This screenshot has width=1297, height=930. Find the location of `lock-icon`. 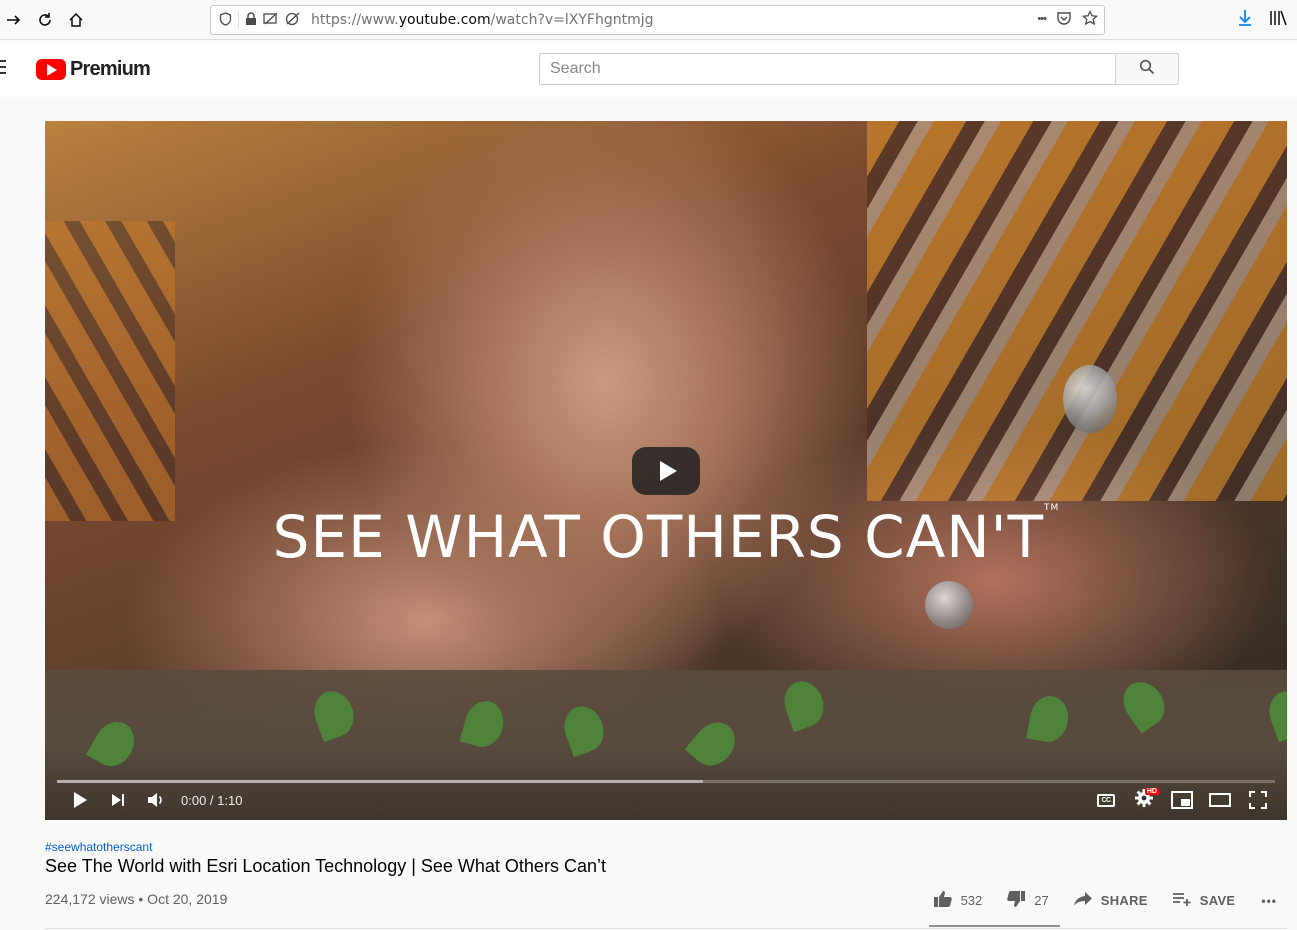

lock-icon is located at coordinates (251, 20).